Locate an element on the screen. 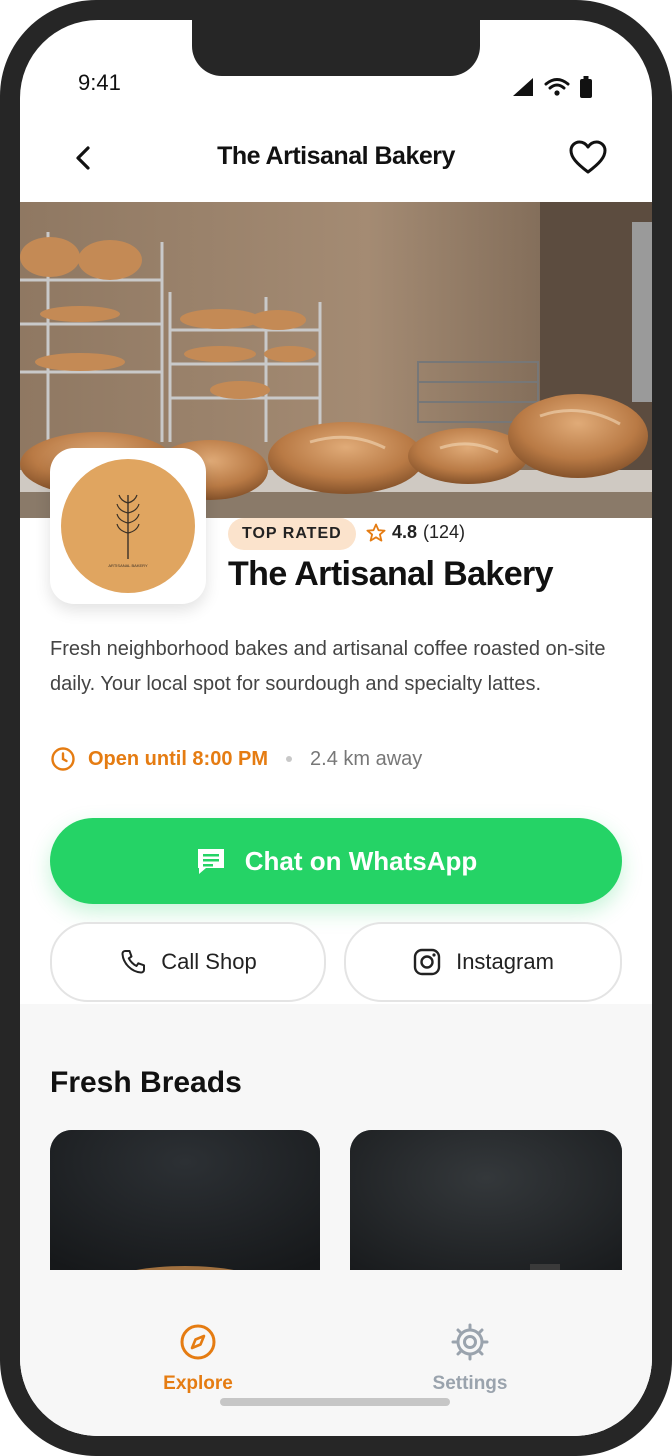 The height and width of the screenshot is (1456, 672). tab-explore-label: Explore is located at coordinates (198, 1383).